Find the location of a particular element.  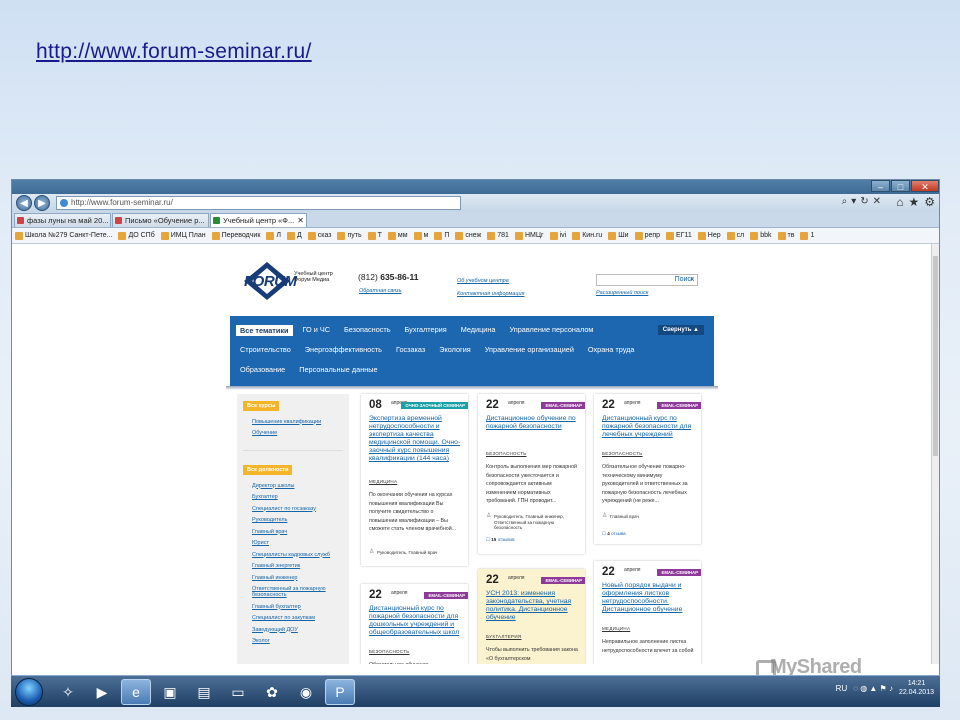

sidebar-link: Главный инженер is located at coordinates (300, 578).